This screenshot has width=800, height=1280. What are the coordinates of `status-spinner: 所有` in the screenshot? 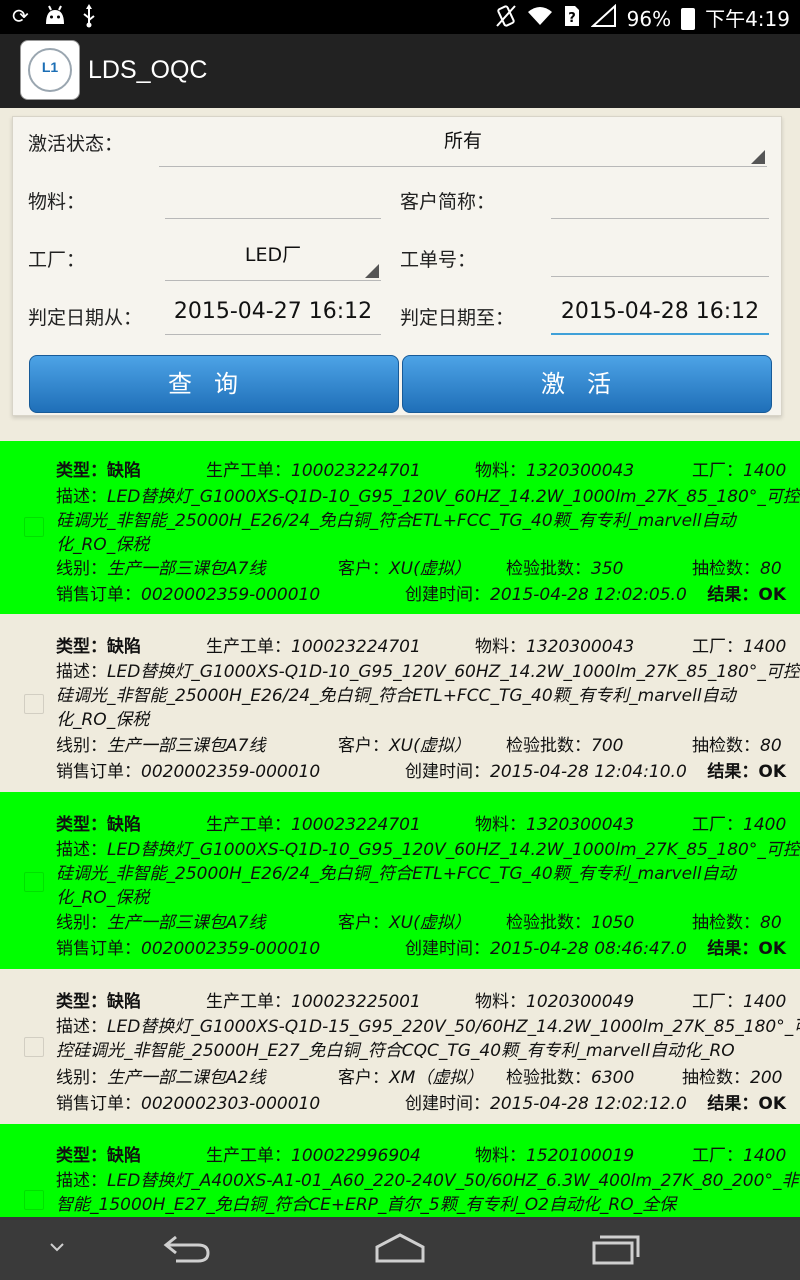 It's located at (463, 145).